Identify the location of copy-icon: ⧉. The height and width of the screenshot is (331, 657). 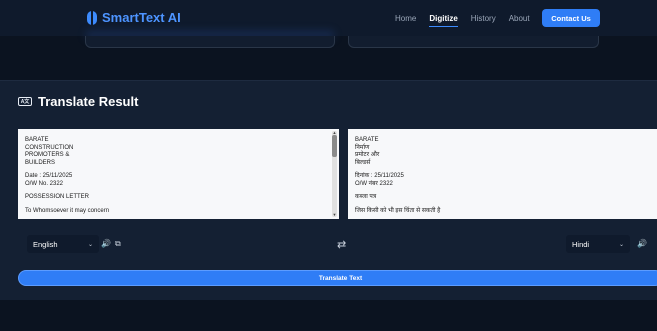
(118, 244).